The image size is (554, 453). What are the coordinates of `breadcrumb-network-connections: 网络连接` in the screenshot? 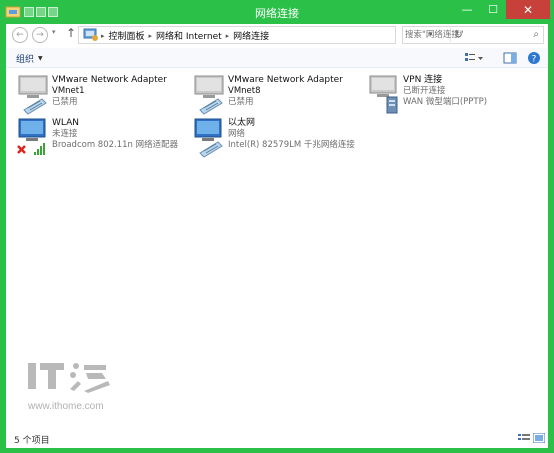 It's located at (251, 35).